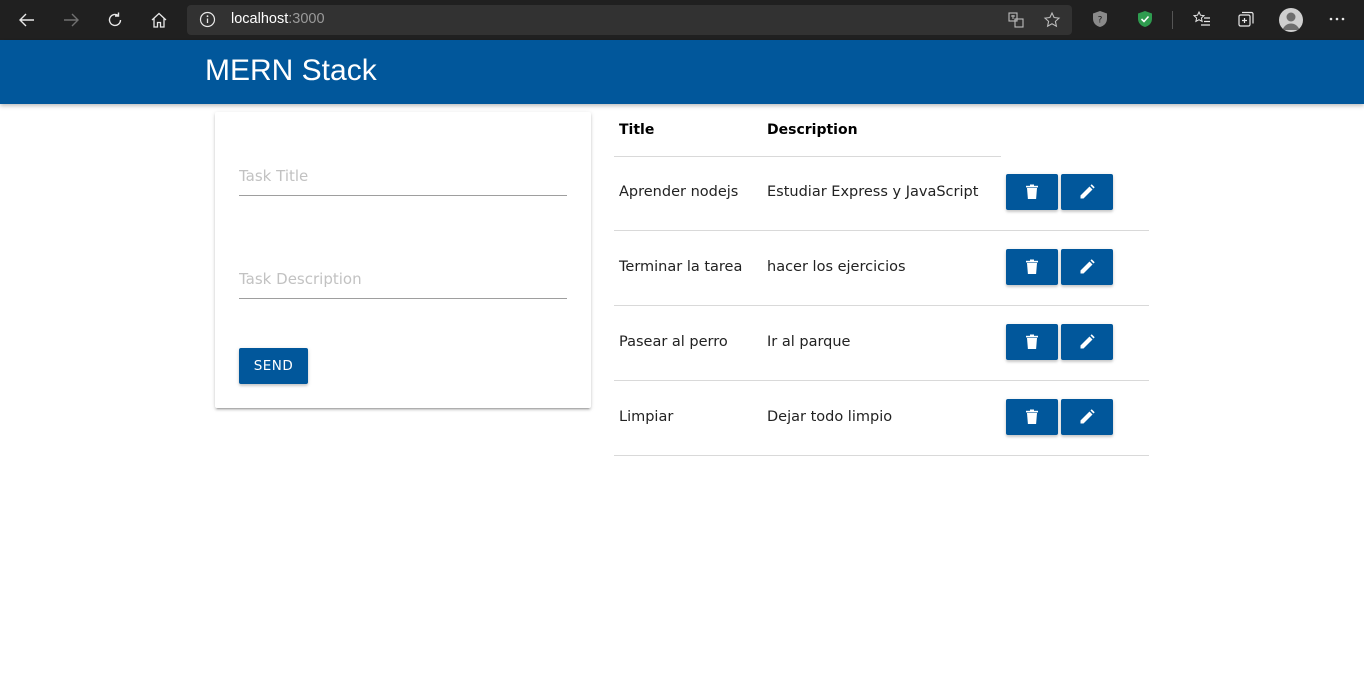  I want to click on table-row: Terminar la tarea hacer los ejercicios, so click(881, 268).